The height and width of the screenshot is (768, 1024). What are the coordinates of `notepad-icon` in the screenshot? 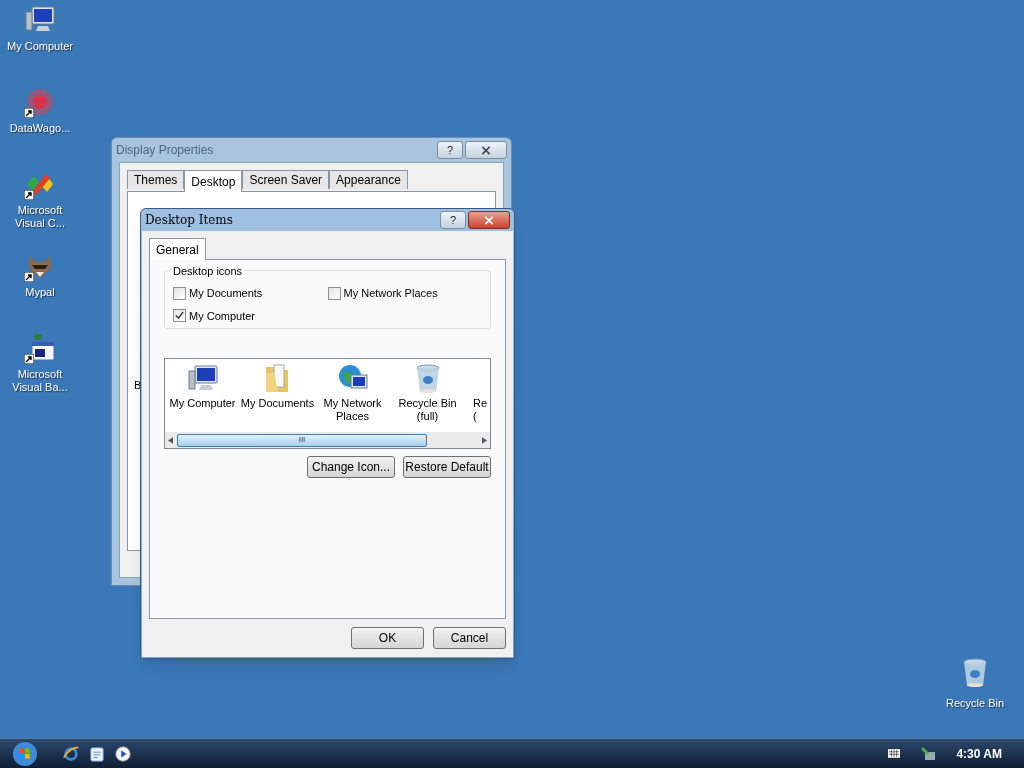 It's located at (97, 753).